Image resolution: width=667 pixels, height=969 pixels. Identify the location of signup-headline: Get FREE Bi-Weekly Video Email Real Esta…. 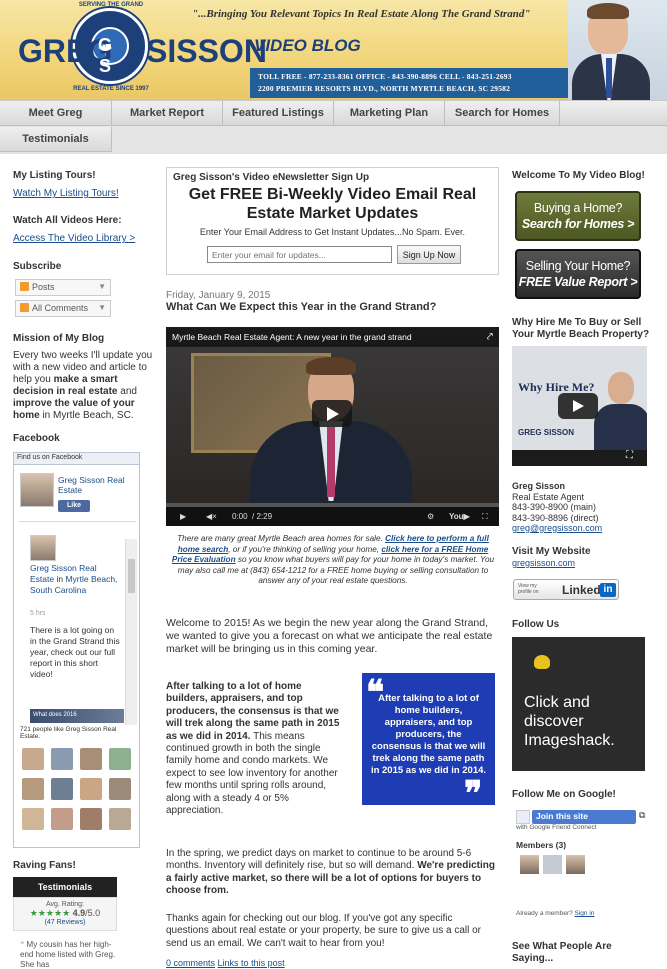
(332, 204).